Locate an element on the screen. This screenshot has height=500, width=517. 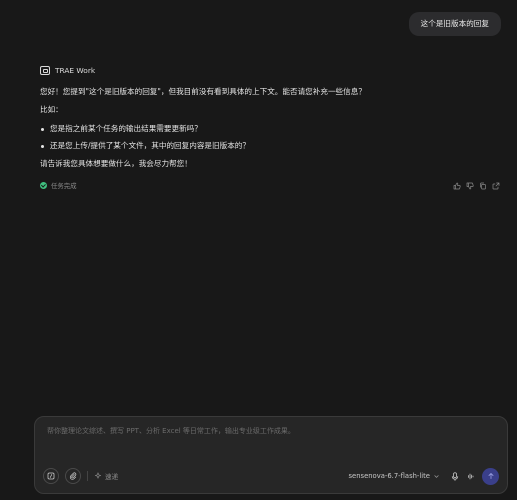
toolbar-divider is located at coordinates (87, 476).